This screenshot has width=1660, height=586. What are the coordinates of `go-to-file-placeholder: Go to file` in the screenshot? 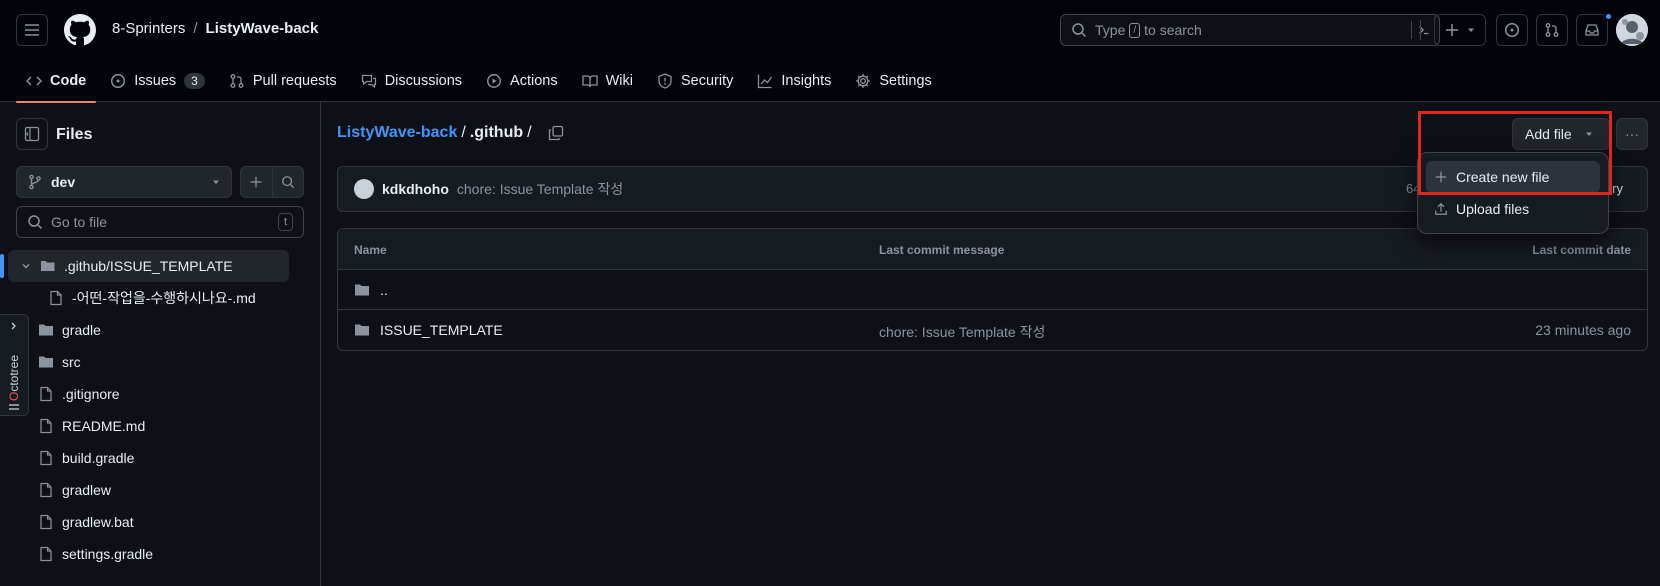 It's located at (79, 222).